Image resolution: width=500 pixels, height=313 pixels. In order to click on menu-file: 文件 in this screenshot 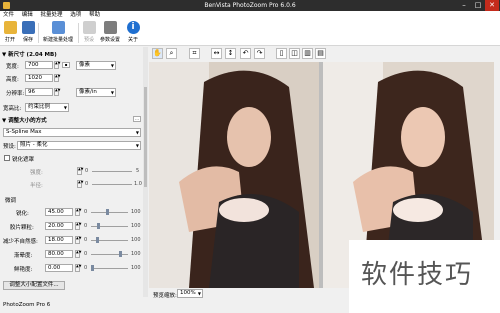, I will do `click(8, 15)`.